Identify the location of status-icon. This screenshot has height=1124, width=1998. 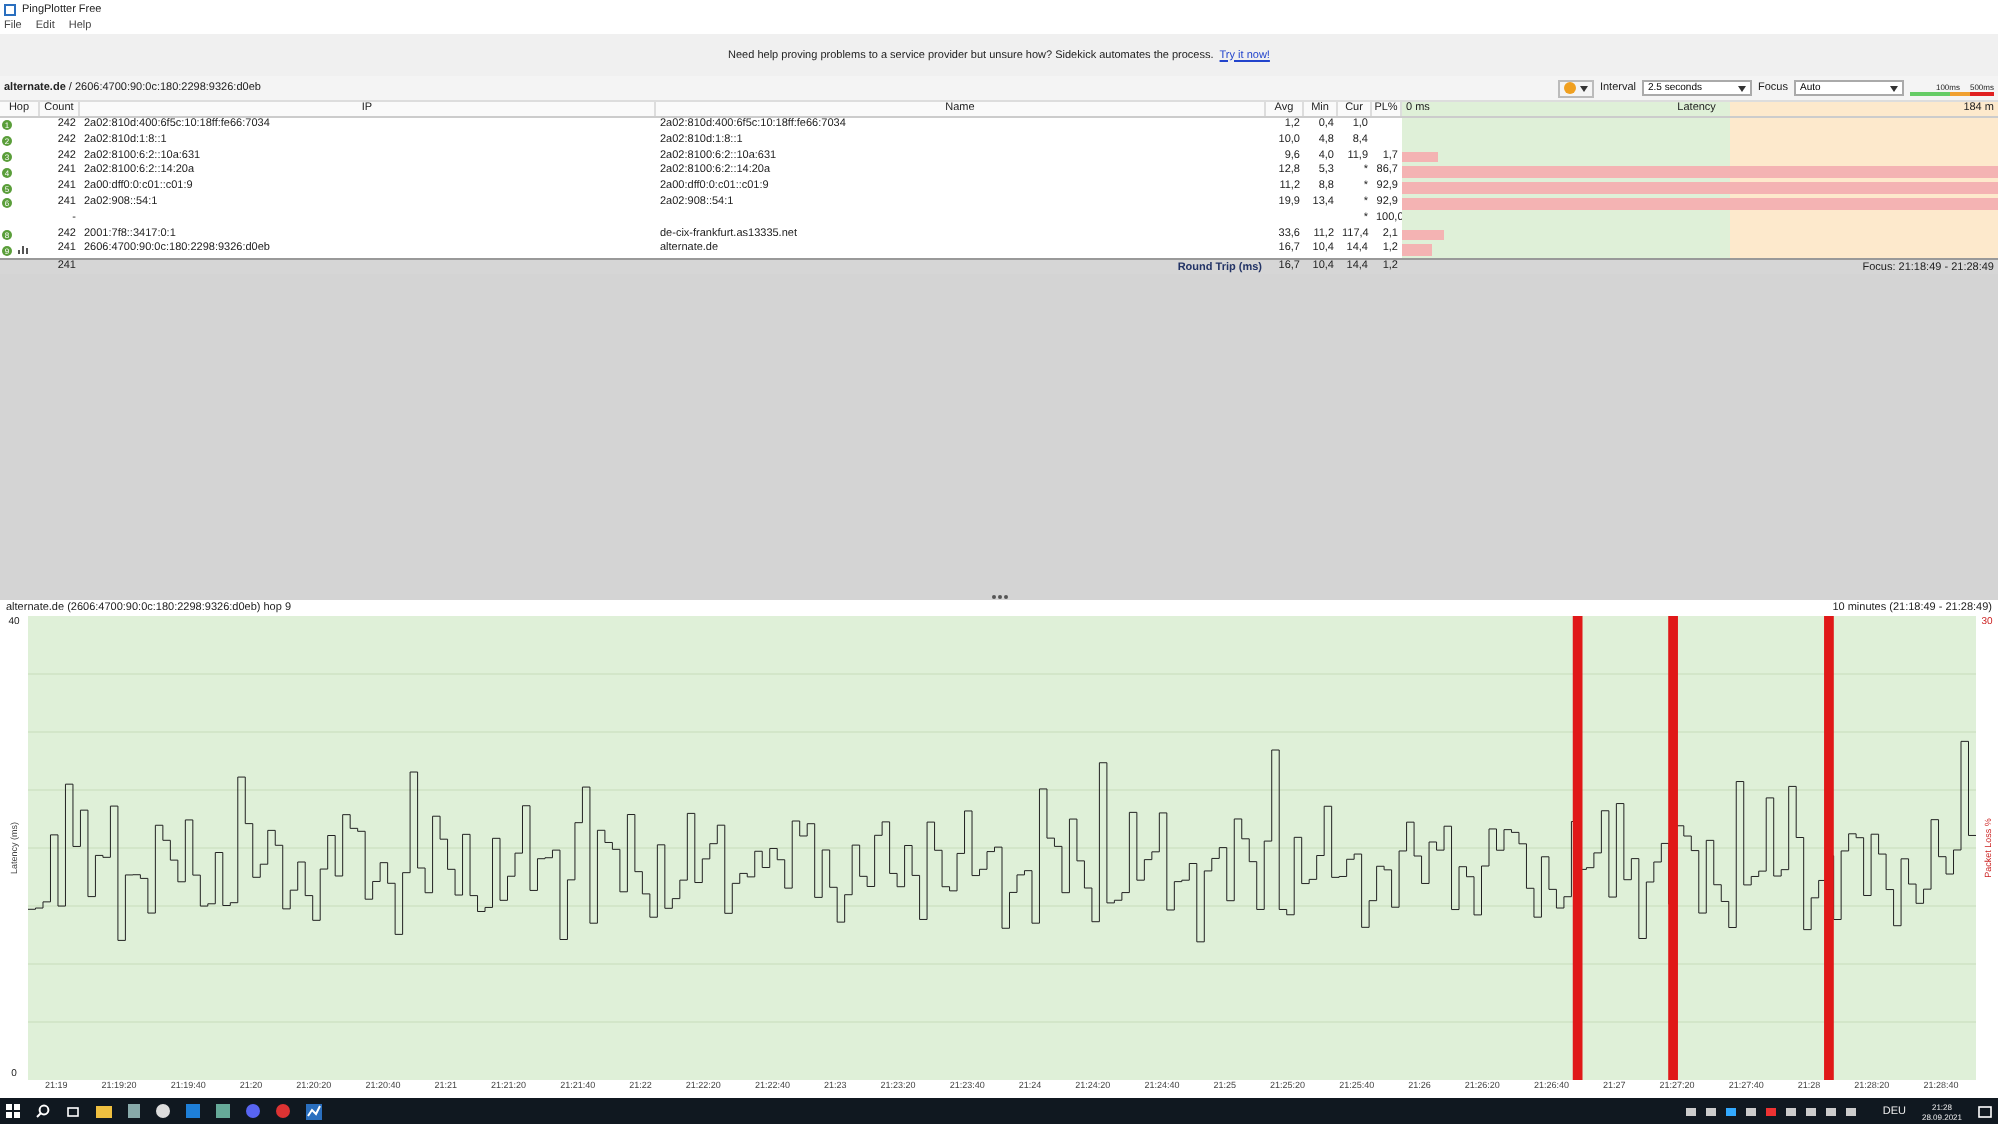
(1569, 88).